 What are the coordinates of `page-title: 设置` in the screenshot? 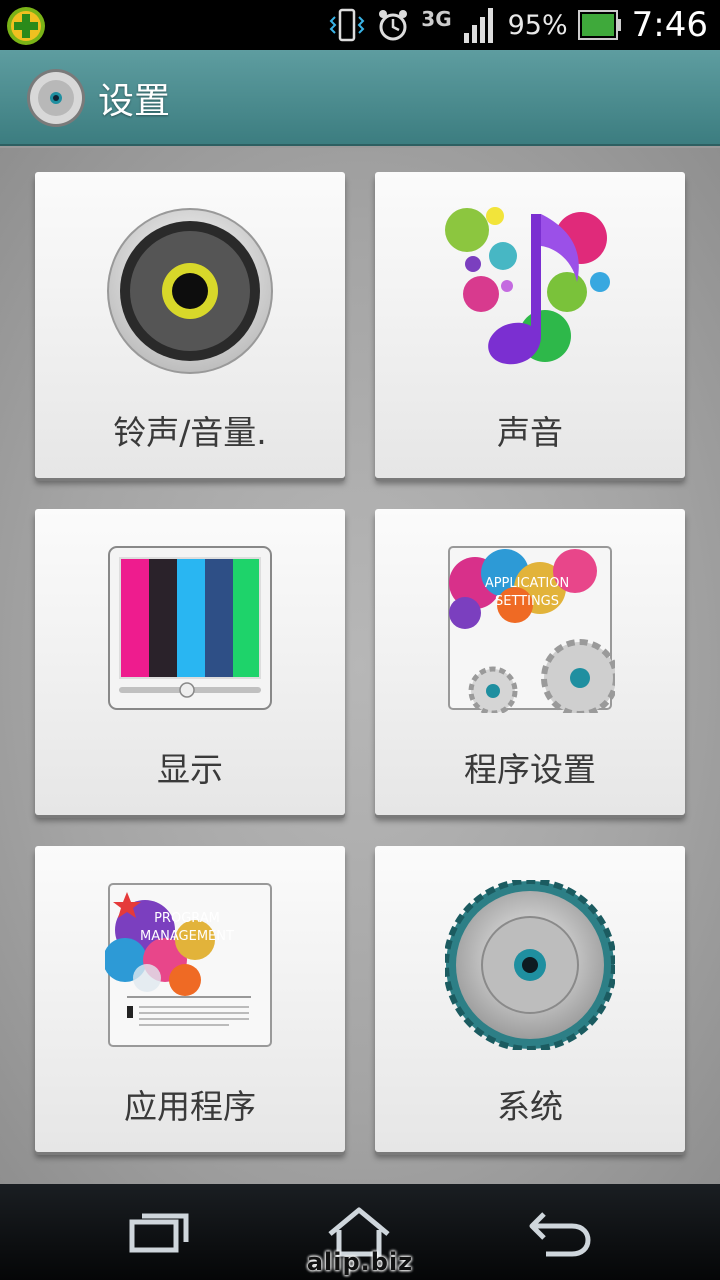 It's located at (134, 101).